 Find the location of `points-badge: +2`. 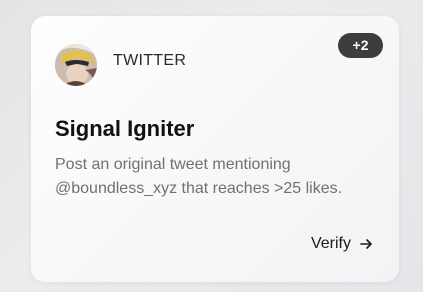

points-badge: +2 is located at coordinates (360, 45).